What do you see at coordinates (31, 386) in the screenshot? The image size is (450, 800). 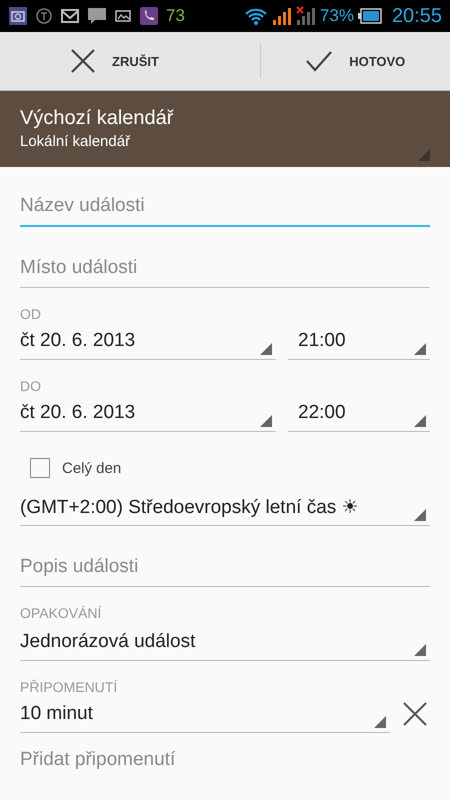 I see `field-label: DO` at bounding box center [31, 386].